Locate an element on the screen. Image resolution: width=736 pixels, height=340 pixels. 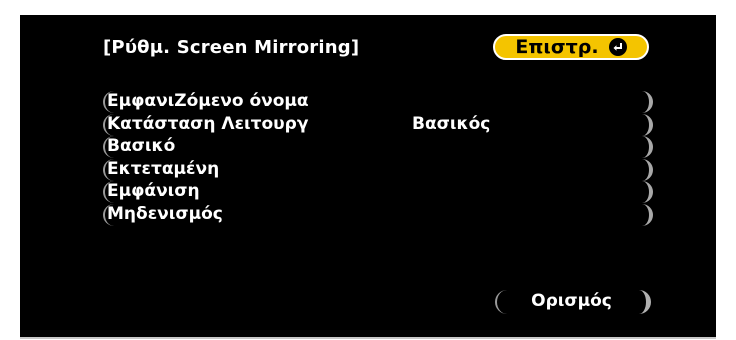
menu-item-label: Βασικό is located at coordinates (141, 146).